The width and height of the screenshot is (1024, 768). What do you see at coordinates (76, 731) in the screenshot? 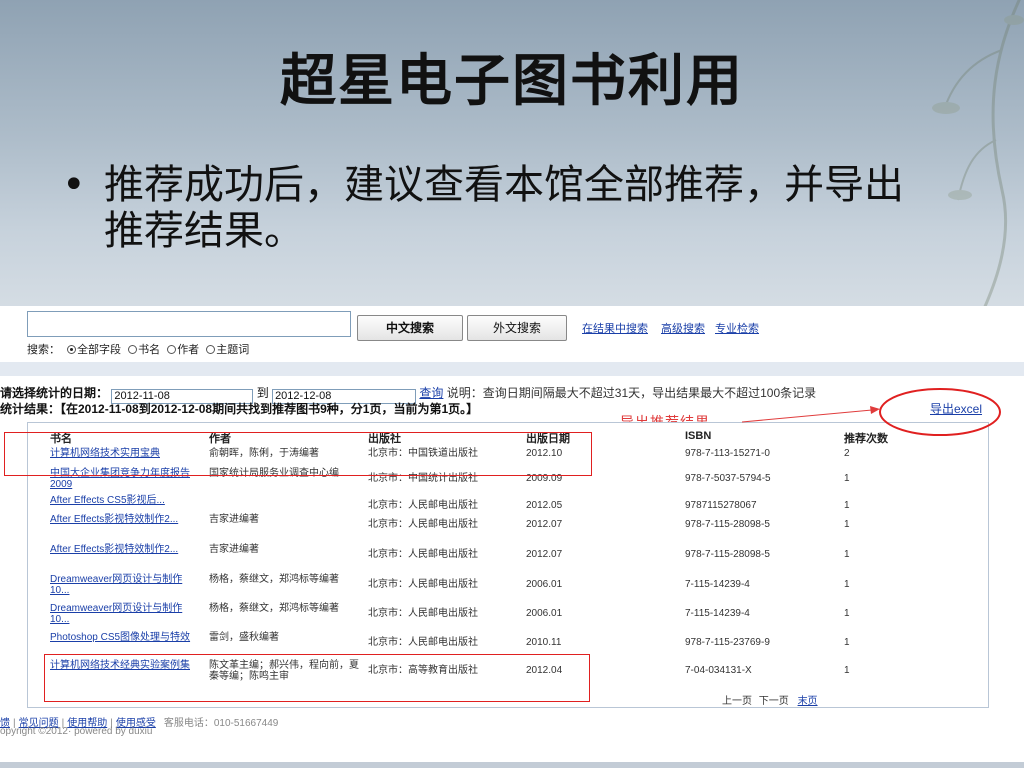
I see `copyright: opyright ©2012· powered by duxiu` at bounding box center [76, 731].